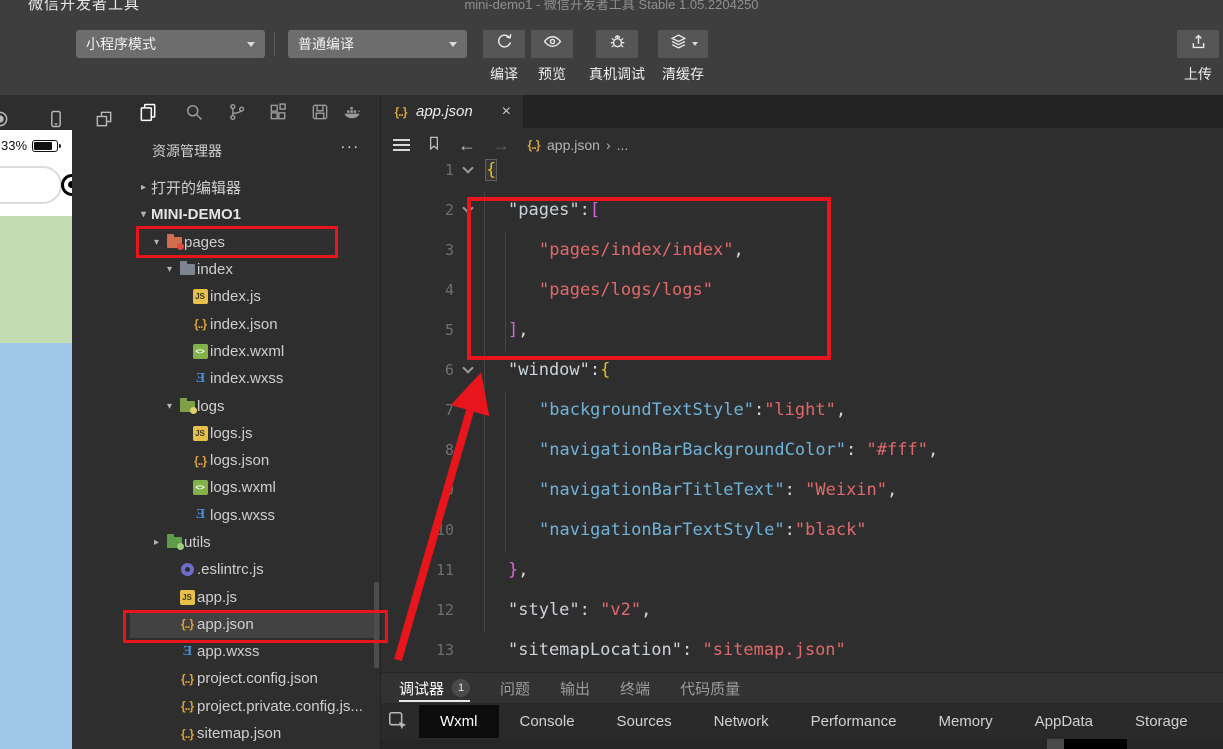 Image resolution: width=1223 pixels, height=749 pixels. Describe the element at coordinates (398, 721) in the screenshot. I see `inspect-element-icon` at that location.